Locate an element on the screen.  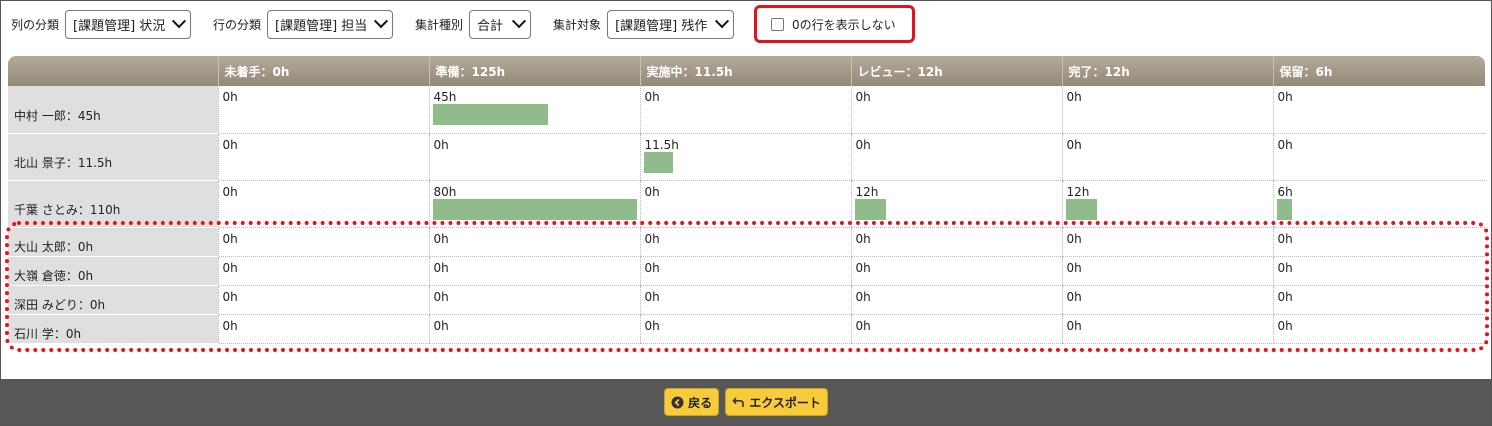
table-row: 石川 学：0h 0h 0h 0h 0h 0h 0h is located at coordinates (746, 329).